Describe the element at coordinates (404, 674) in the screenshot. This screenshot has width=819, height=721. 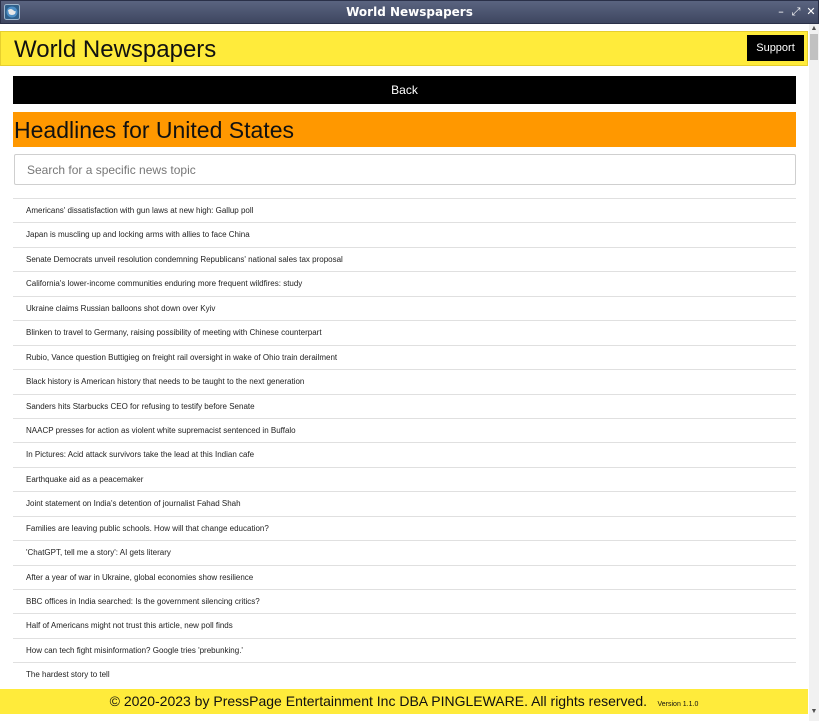
I see `headline-item: The hardest story to tell` at that location.